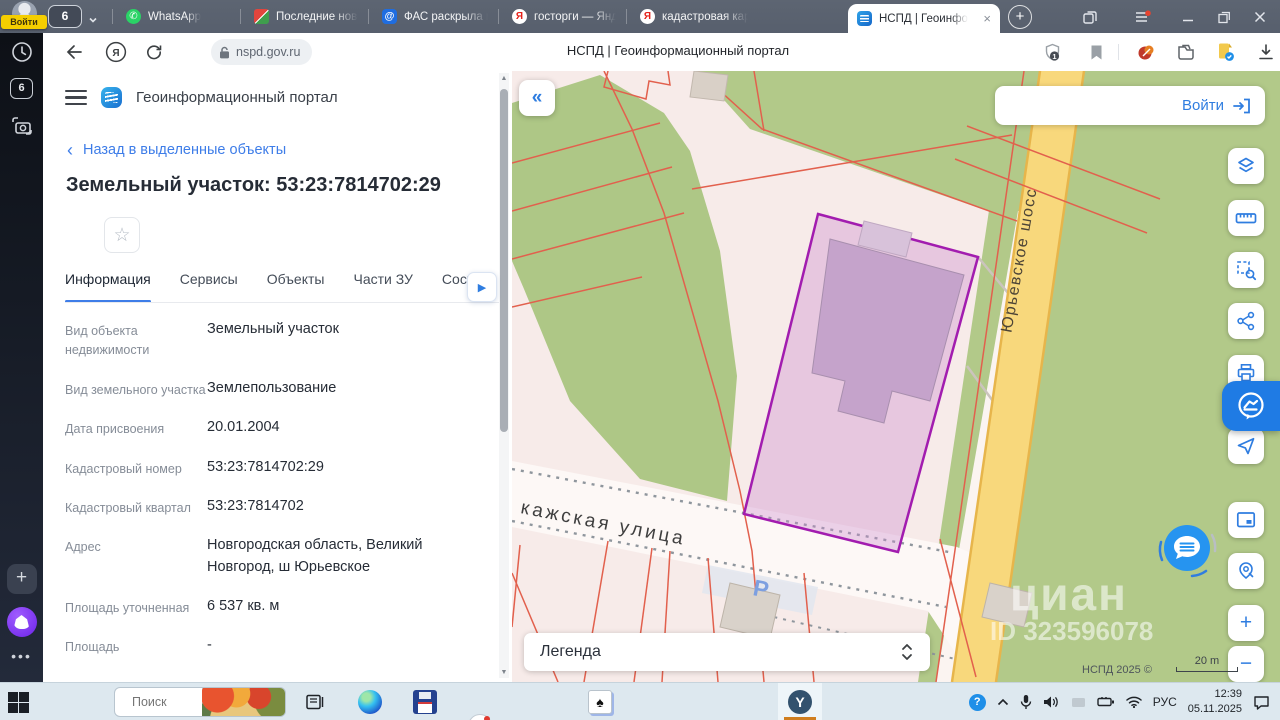 Image resolution: width=1280 pixels, height=720 pixels. I want to click on yandex-browser-icon: Y, so click(800, 702).